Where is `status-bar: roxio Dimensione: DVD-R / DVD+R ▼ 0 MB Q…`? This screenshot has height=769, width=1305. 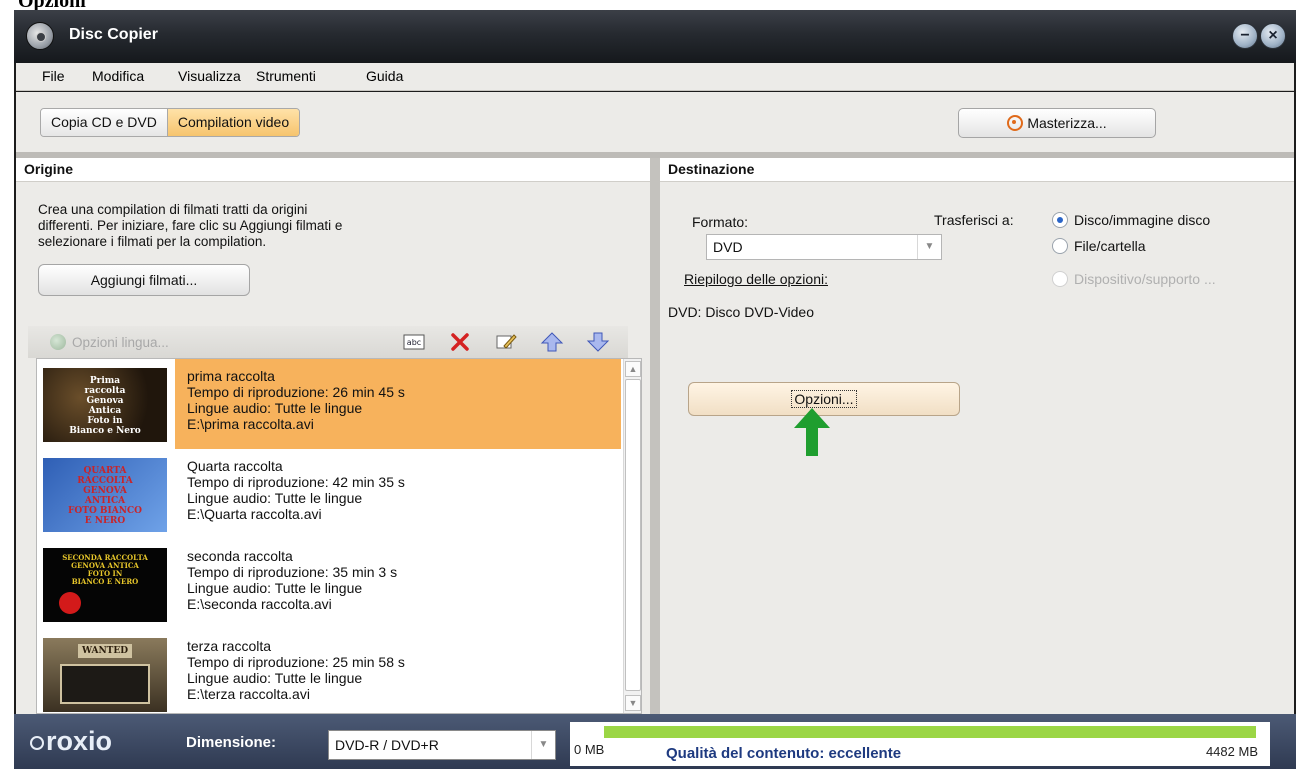
status-bar: roxio Dimensione: DVD-R / DVD+R ▼ 0 MB Q… is located at coordinates (655, 741).